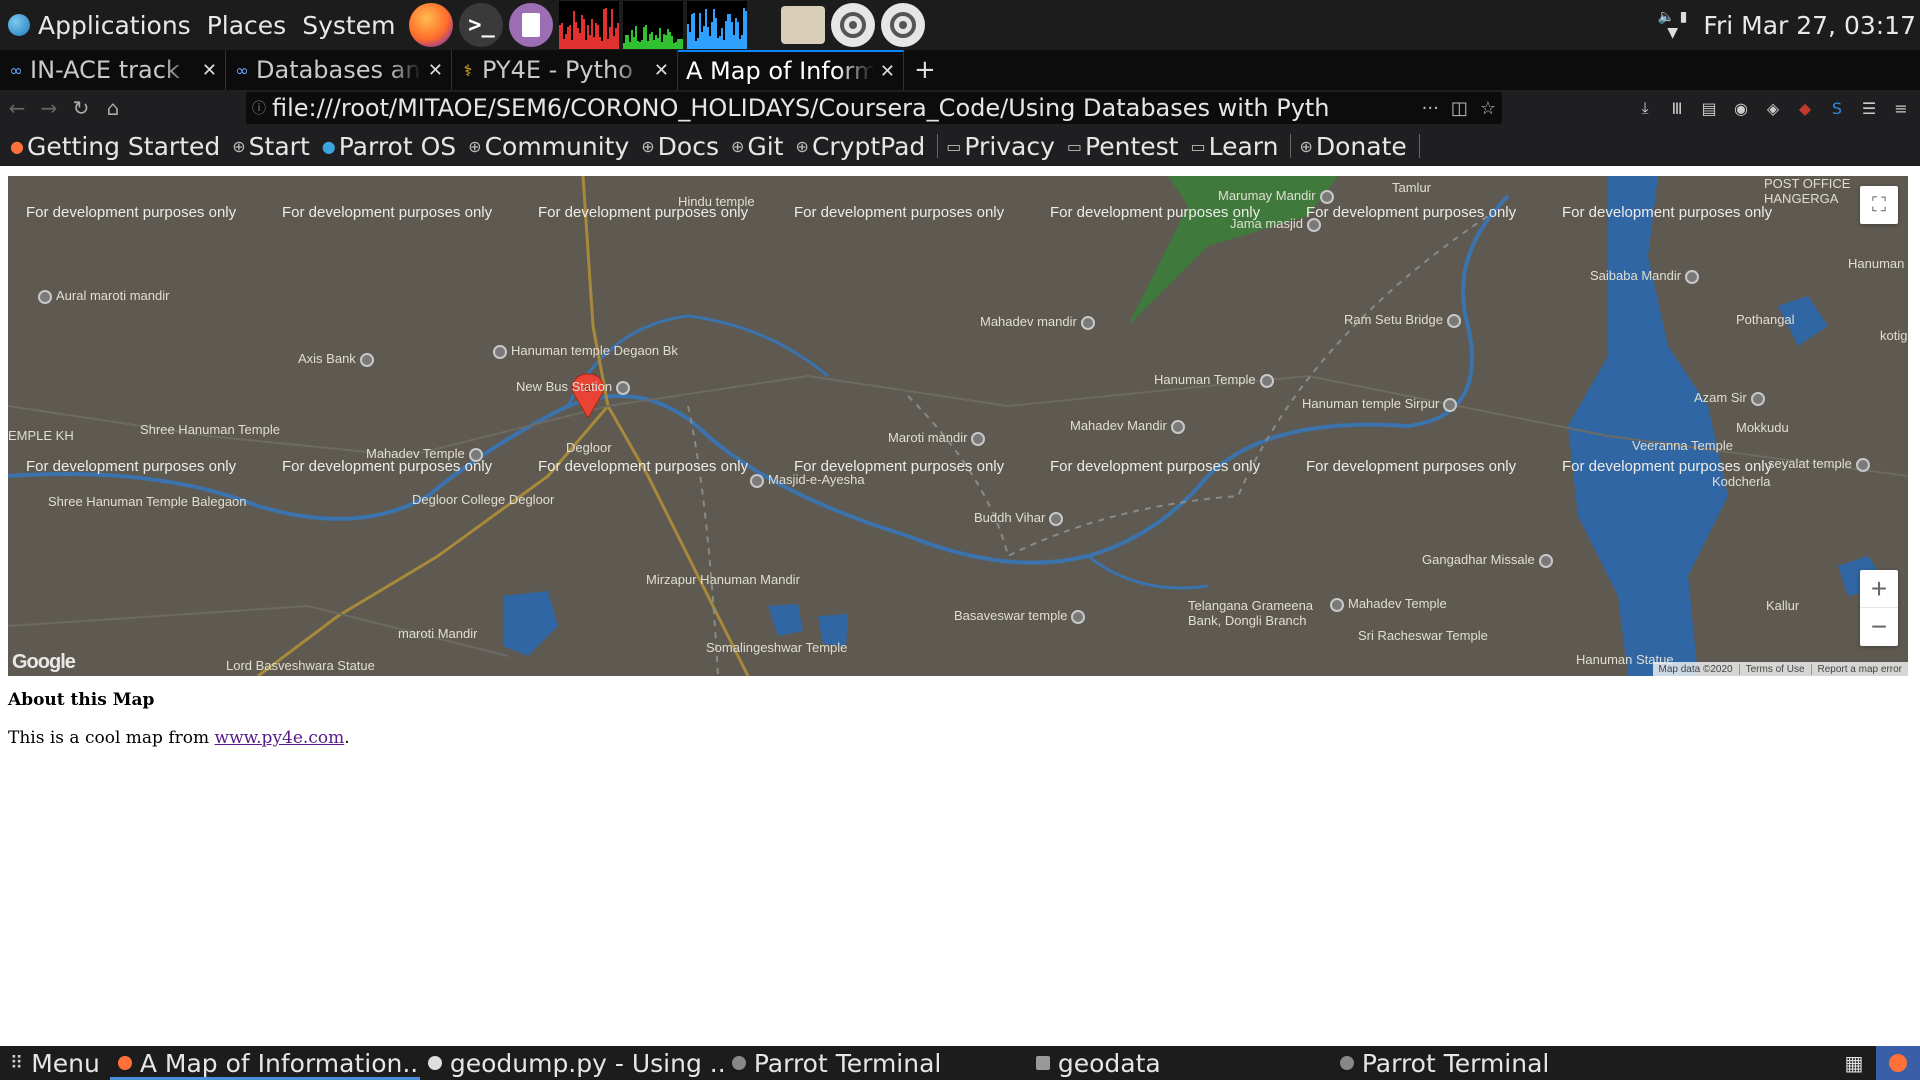  What do you see at coordinates (81, 108) in the screenshot?
I see `reload-button: ↻` at bounding box center [81, 108].